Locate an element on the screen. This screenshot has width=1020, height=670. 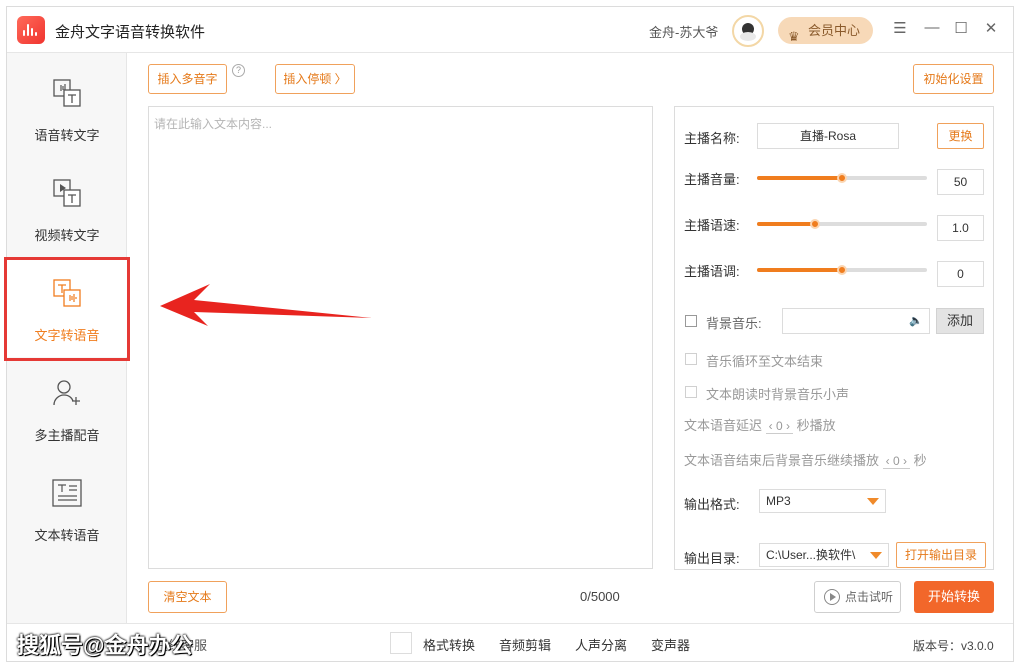
delay-row: 文本语音延迟 ‹ 0 › 秒播放 is located at coordinates (760, 424).